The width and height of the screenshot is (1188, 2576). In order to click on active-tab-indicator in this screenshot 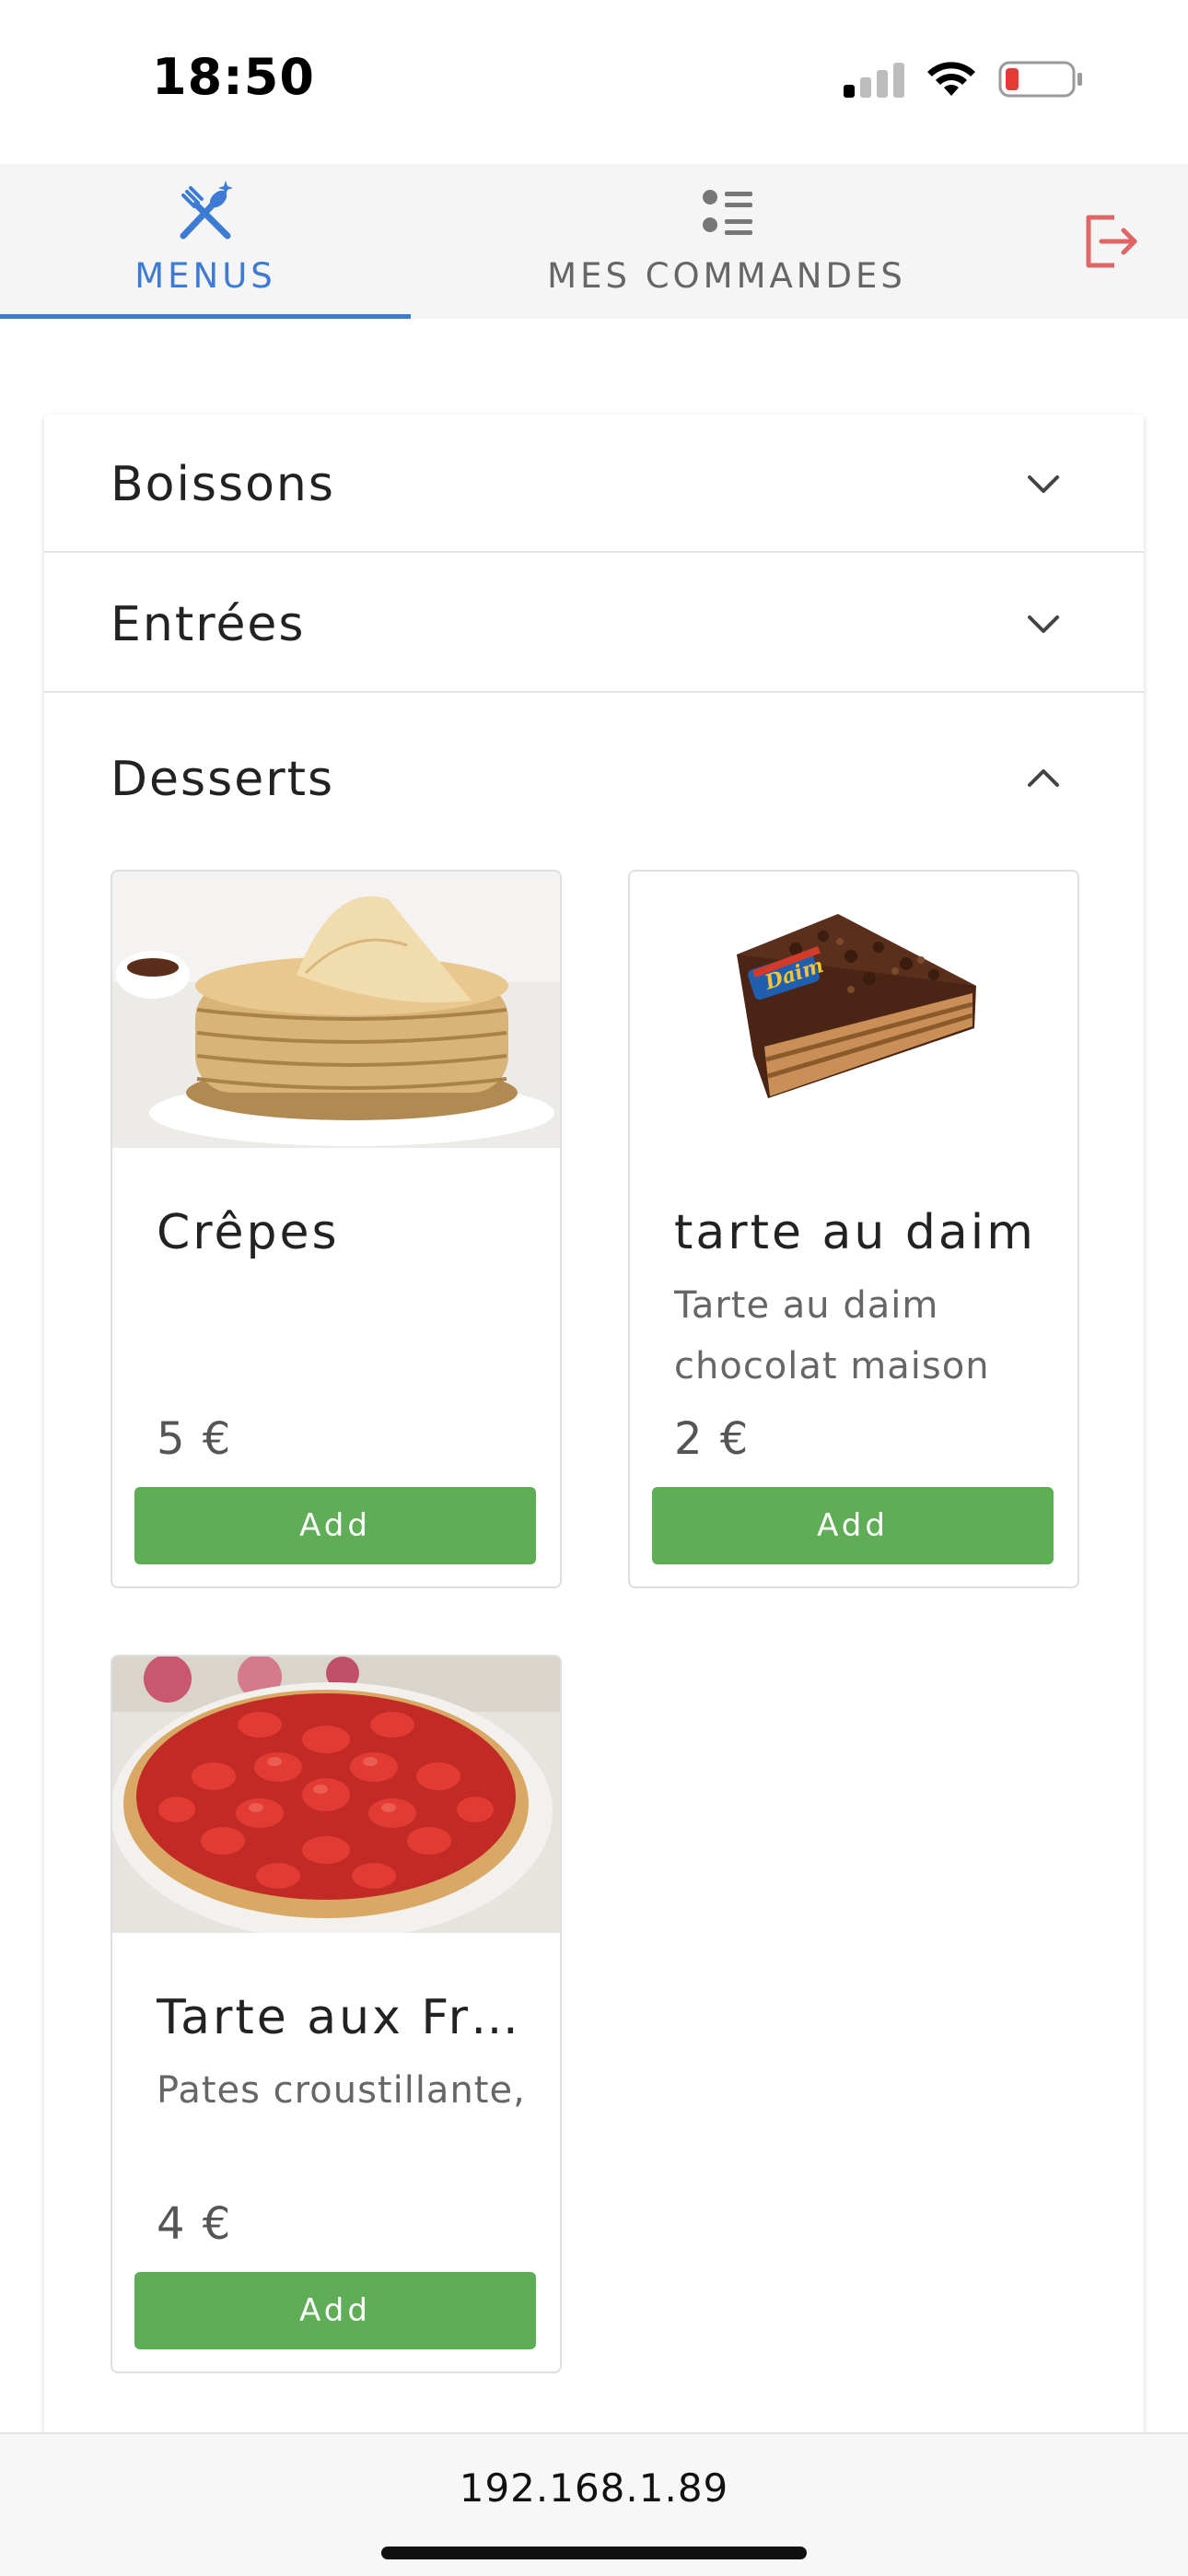, I will do `click(205, 316)`.